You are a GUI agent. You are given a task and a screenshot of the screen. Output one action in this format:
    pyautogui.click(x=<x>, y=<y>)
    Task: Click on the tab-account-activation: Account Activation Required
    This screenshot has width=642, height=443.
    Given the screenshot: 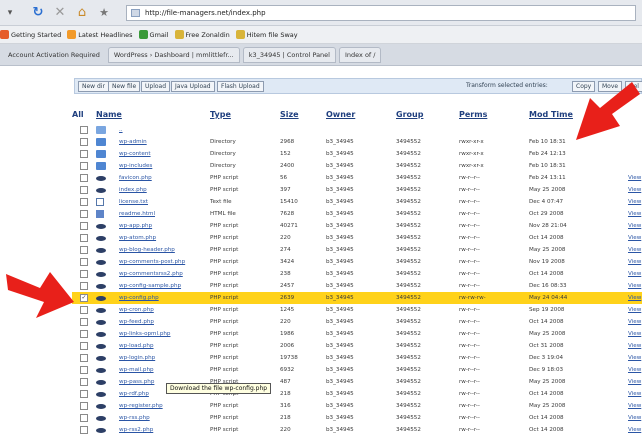 What is the action you would take?
    pyautogui.click(x=54, y=55)
    